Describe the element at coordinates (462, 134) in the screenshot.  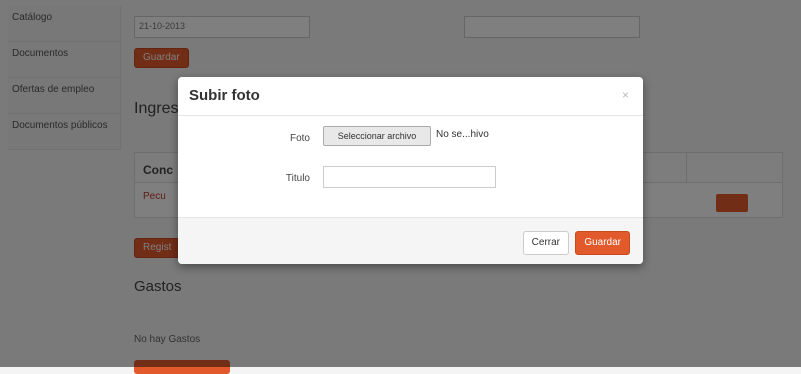
I see `file-status-text: No se...hivo` at that location.